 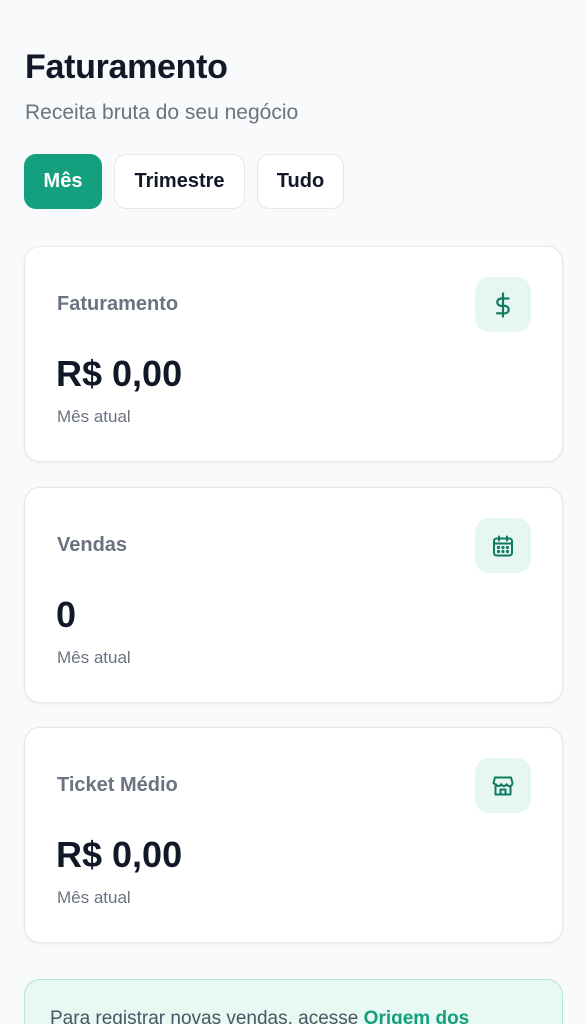 What do you see at coordinates (417, 1016) in the screenshot?
I see `origin-link: Origem dos` at bounding box center [417, 1016].